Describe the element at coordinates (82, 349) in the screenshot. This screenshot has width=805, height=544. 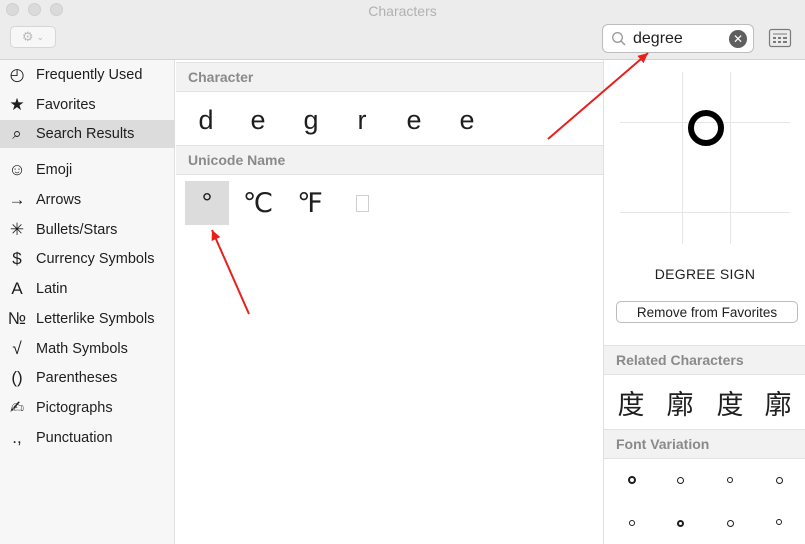
I see `sidebar-item-label: Math Symbols` at that location.